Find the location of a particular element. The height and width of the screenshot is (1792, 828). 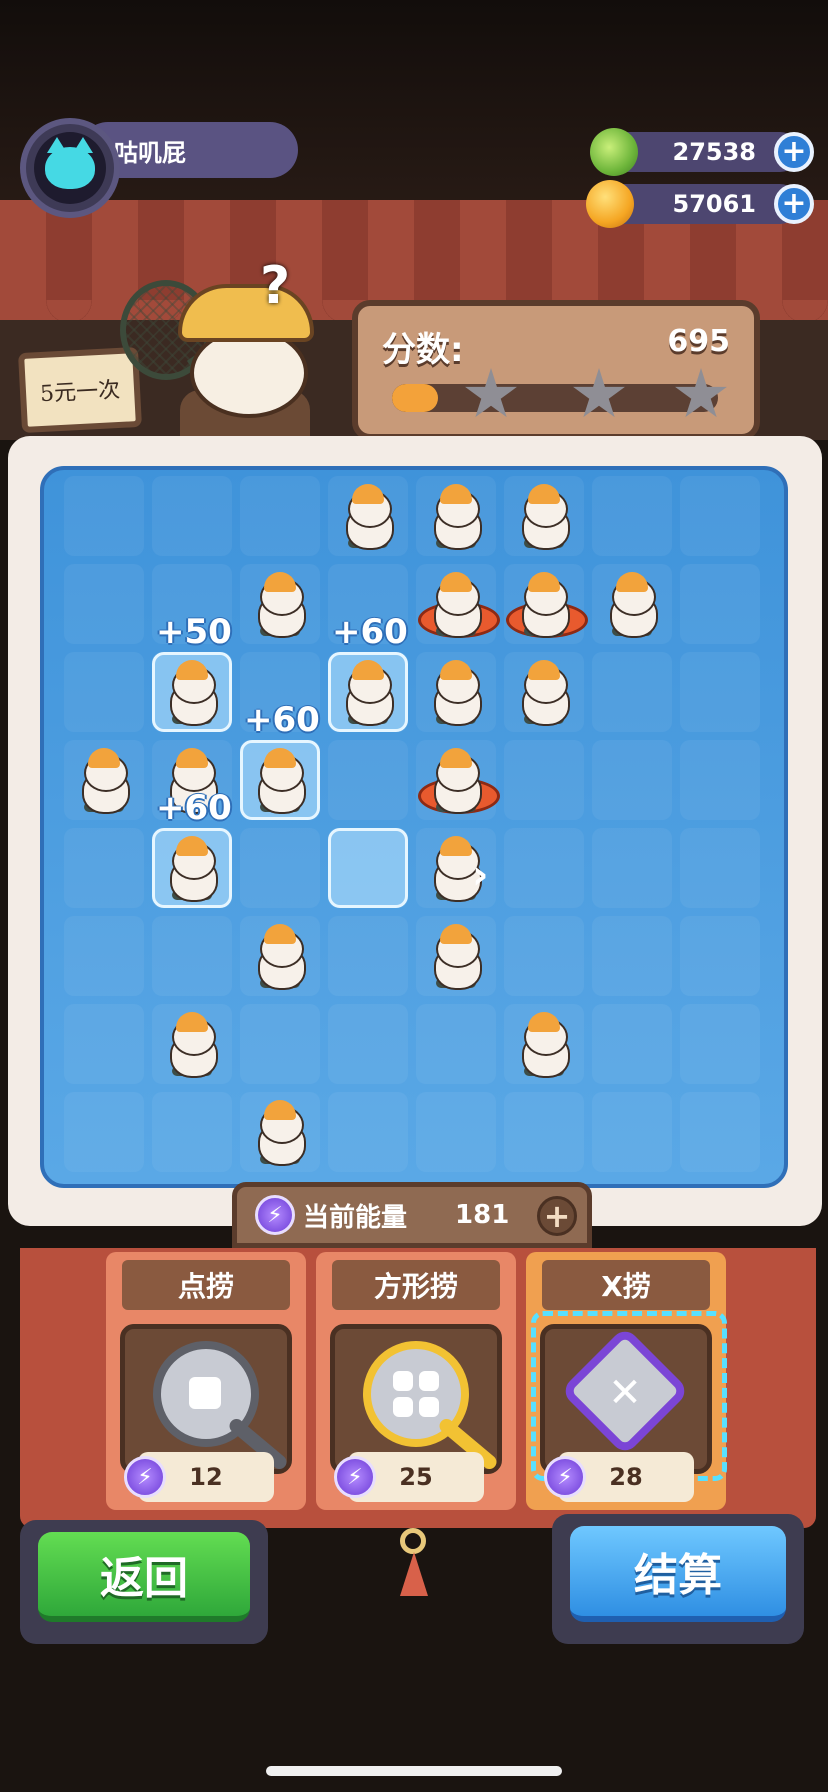

otter-fisher-character: ? is located at coordinates (220, 348).